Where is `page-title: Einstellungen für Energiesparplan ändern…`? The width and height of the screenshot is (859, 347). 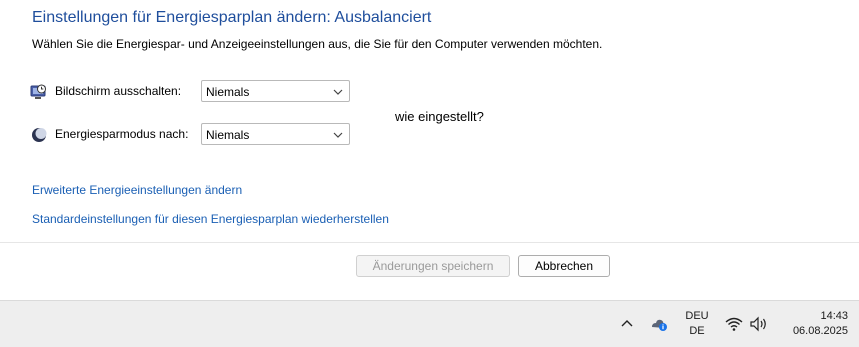 page-title: Einstellungen für Energiesparplan ändern… is located at coordinates (232, 17).